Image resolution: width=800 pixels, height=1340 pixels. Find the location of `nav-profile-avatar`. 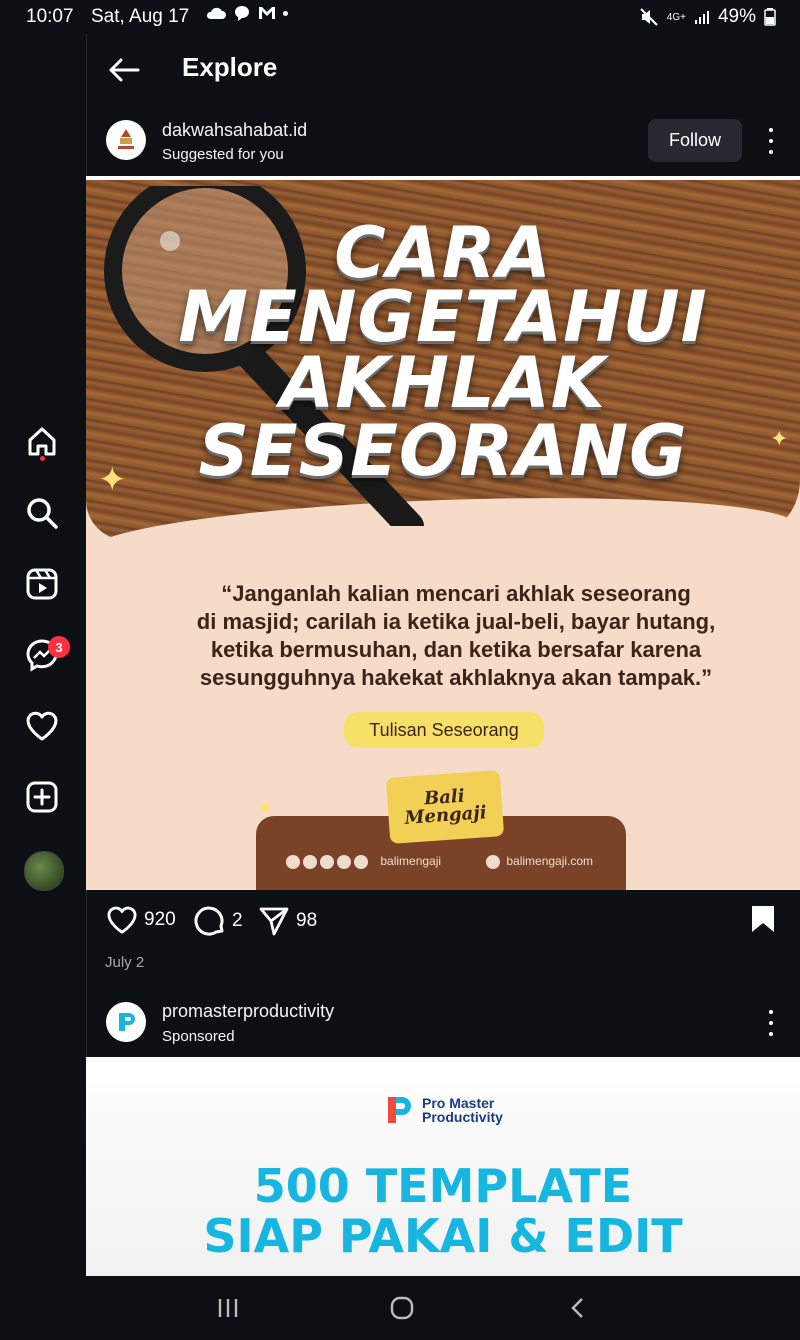

nav-profile-avatar is located at coordinates (44, 871).